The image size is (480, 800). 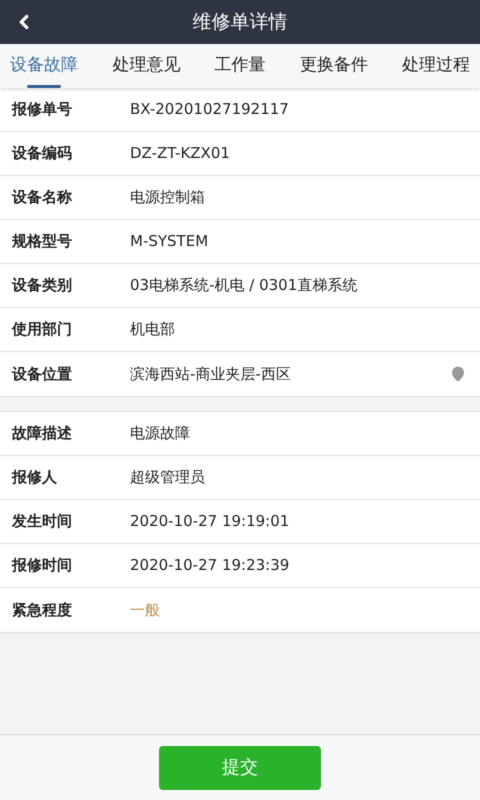 What do you see at coordinates (42, 197) in the screenshot?
I see `field-label: 设备名称` at bounding box center [42, 197].